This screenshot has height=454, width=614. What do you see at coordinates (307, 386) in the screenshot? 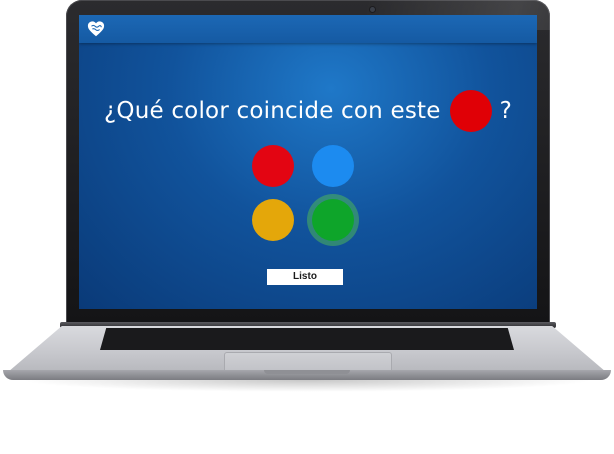
I see `laptop-shadow` at bounding box center [307, 386].